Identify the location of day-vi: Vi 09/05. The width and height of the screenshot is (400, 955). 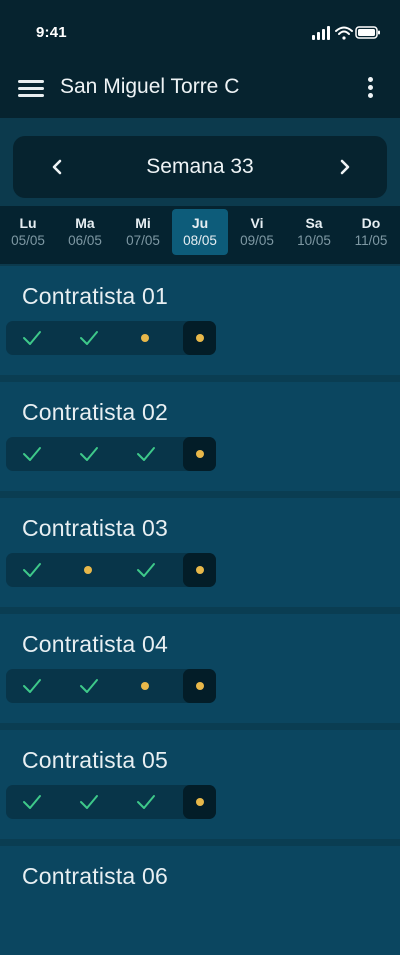
(257, 232).